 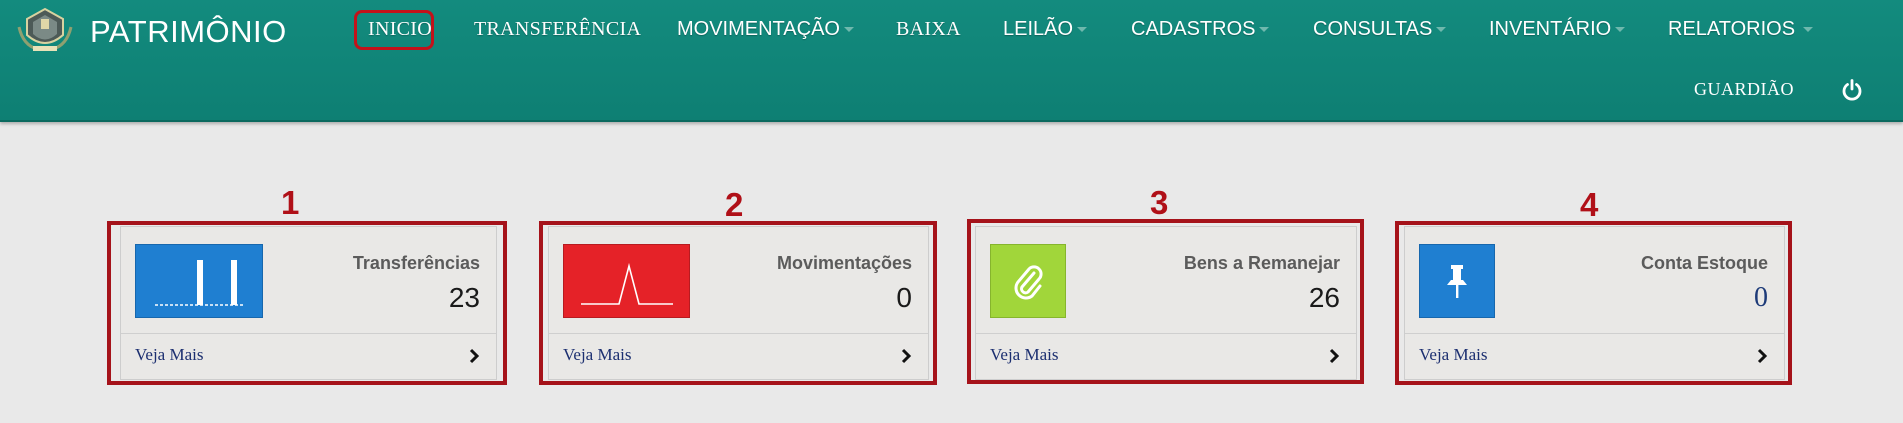 I want to click on nav-transferencia: TRANSFERÊNCIA, so click(x=557, y=29).